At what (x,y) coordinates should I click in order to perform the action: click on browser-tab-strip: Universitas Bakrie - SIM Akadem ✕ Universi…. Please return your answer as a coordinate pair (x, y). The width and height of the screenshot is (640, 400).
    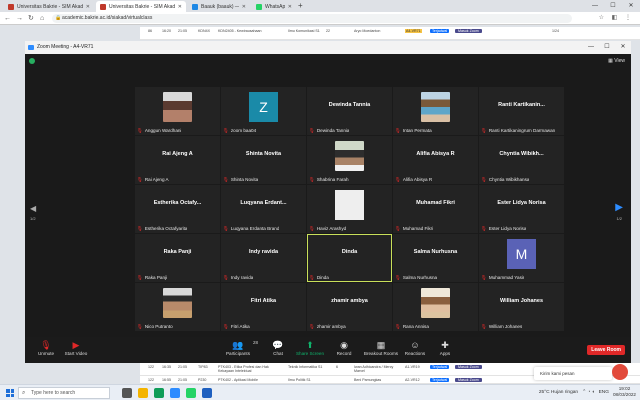
    Looking at the image, I should click on (320, 6).